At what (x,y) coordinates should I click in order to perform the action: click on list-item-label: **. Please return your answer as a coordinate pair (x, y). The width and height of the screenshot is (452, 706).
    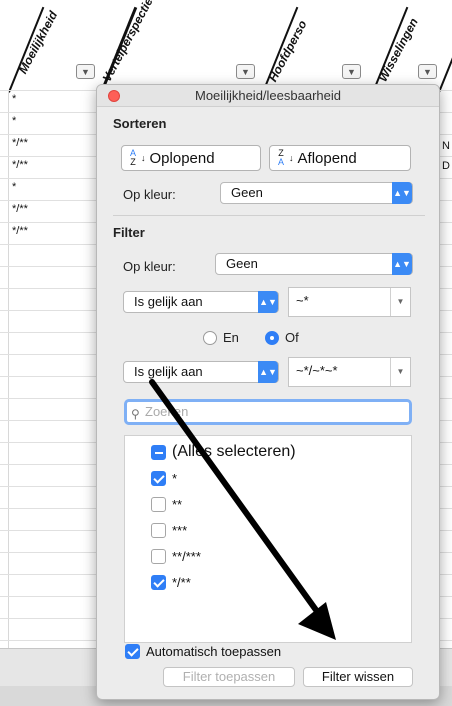
    Looking at the image, I should click on (177, 504).